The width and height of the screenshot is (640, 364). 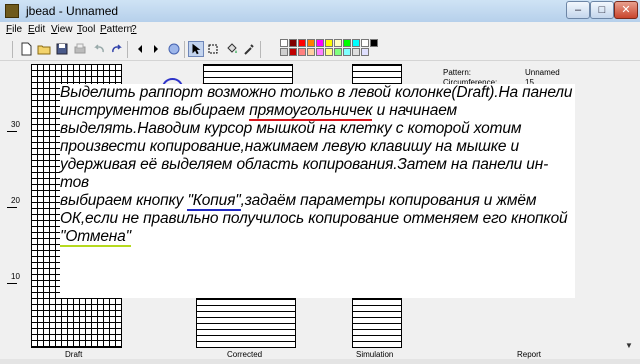 What do you see at coordinates (36, 29) in the screenshot?
I see `menu-edit: Edit` at bounding box center [36, 29].